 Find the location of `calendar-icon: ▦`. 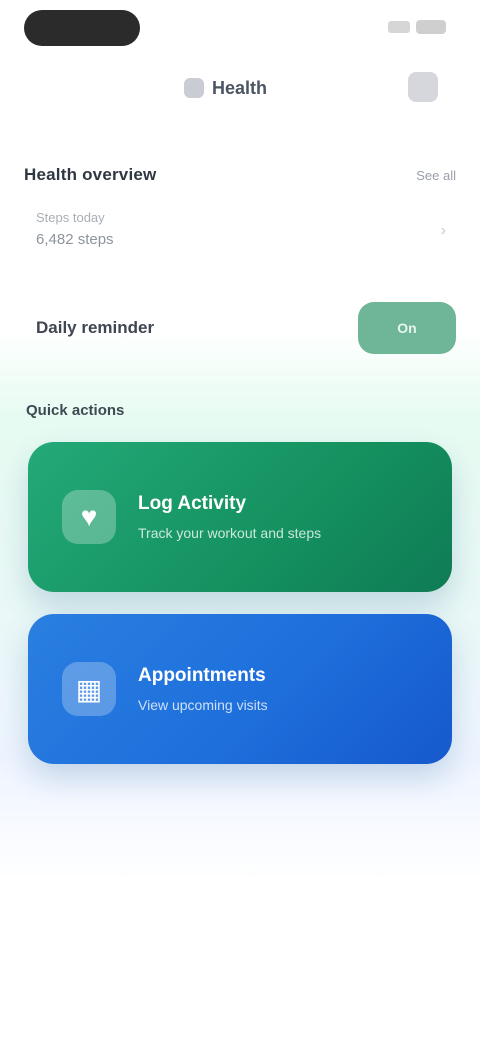

calendar-icon: ▦ is located at coordinates (89, 689).